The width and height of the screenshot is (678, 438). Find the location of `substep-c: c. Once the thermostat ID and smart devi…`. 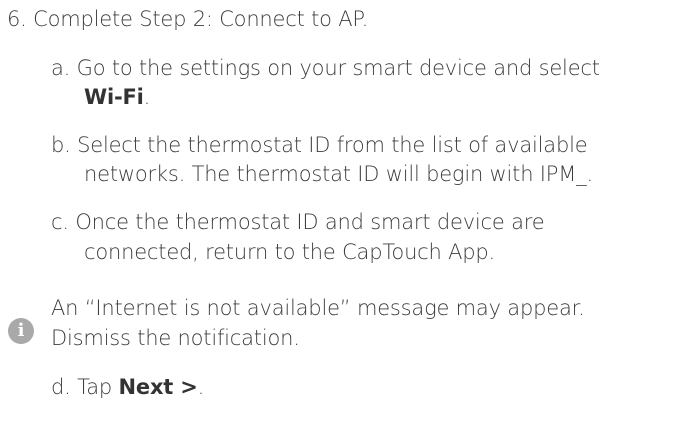

substep-c: c. Once the thermostat ID and smart devi… is located at coordinates (298, 222).